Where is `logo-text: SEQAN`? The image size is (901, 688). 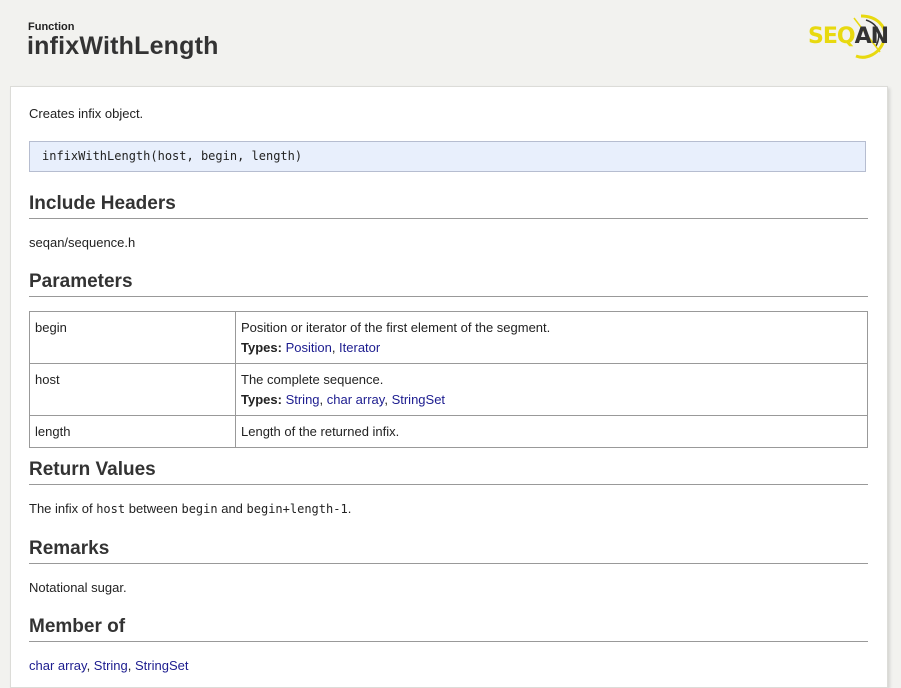 logo-text: SEQAN is located at coordinates (848, 36).